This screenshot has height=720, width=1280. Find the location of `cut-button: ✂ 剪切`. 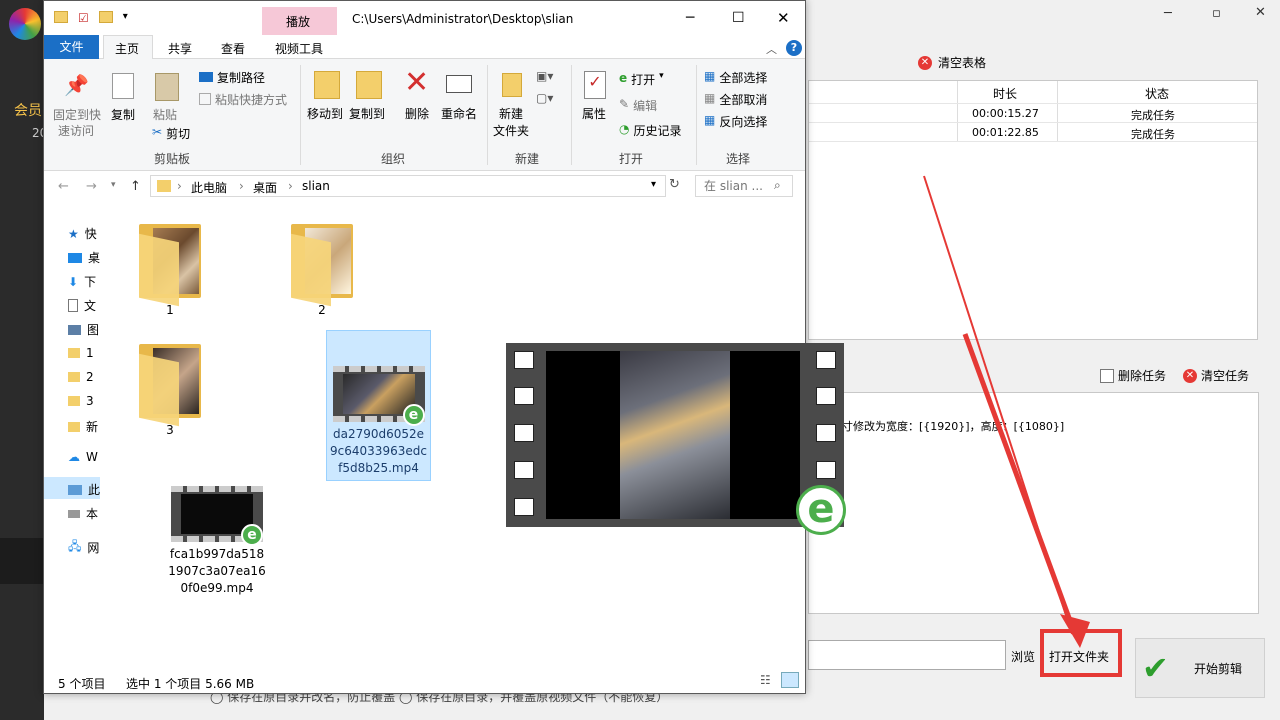

cut-button: ✂ 剪切 is located at coordinates (171, 133).